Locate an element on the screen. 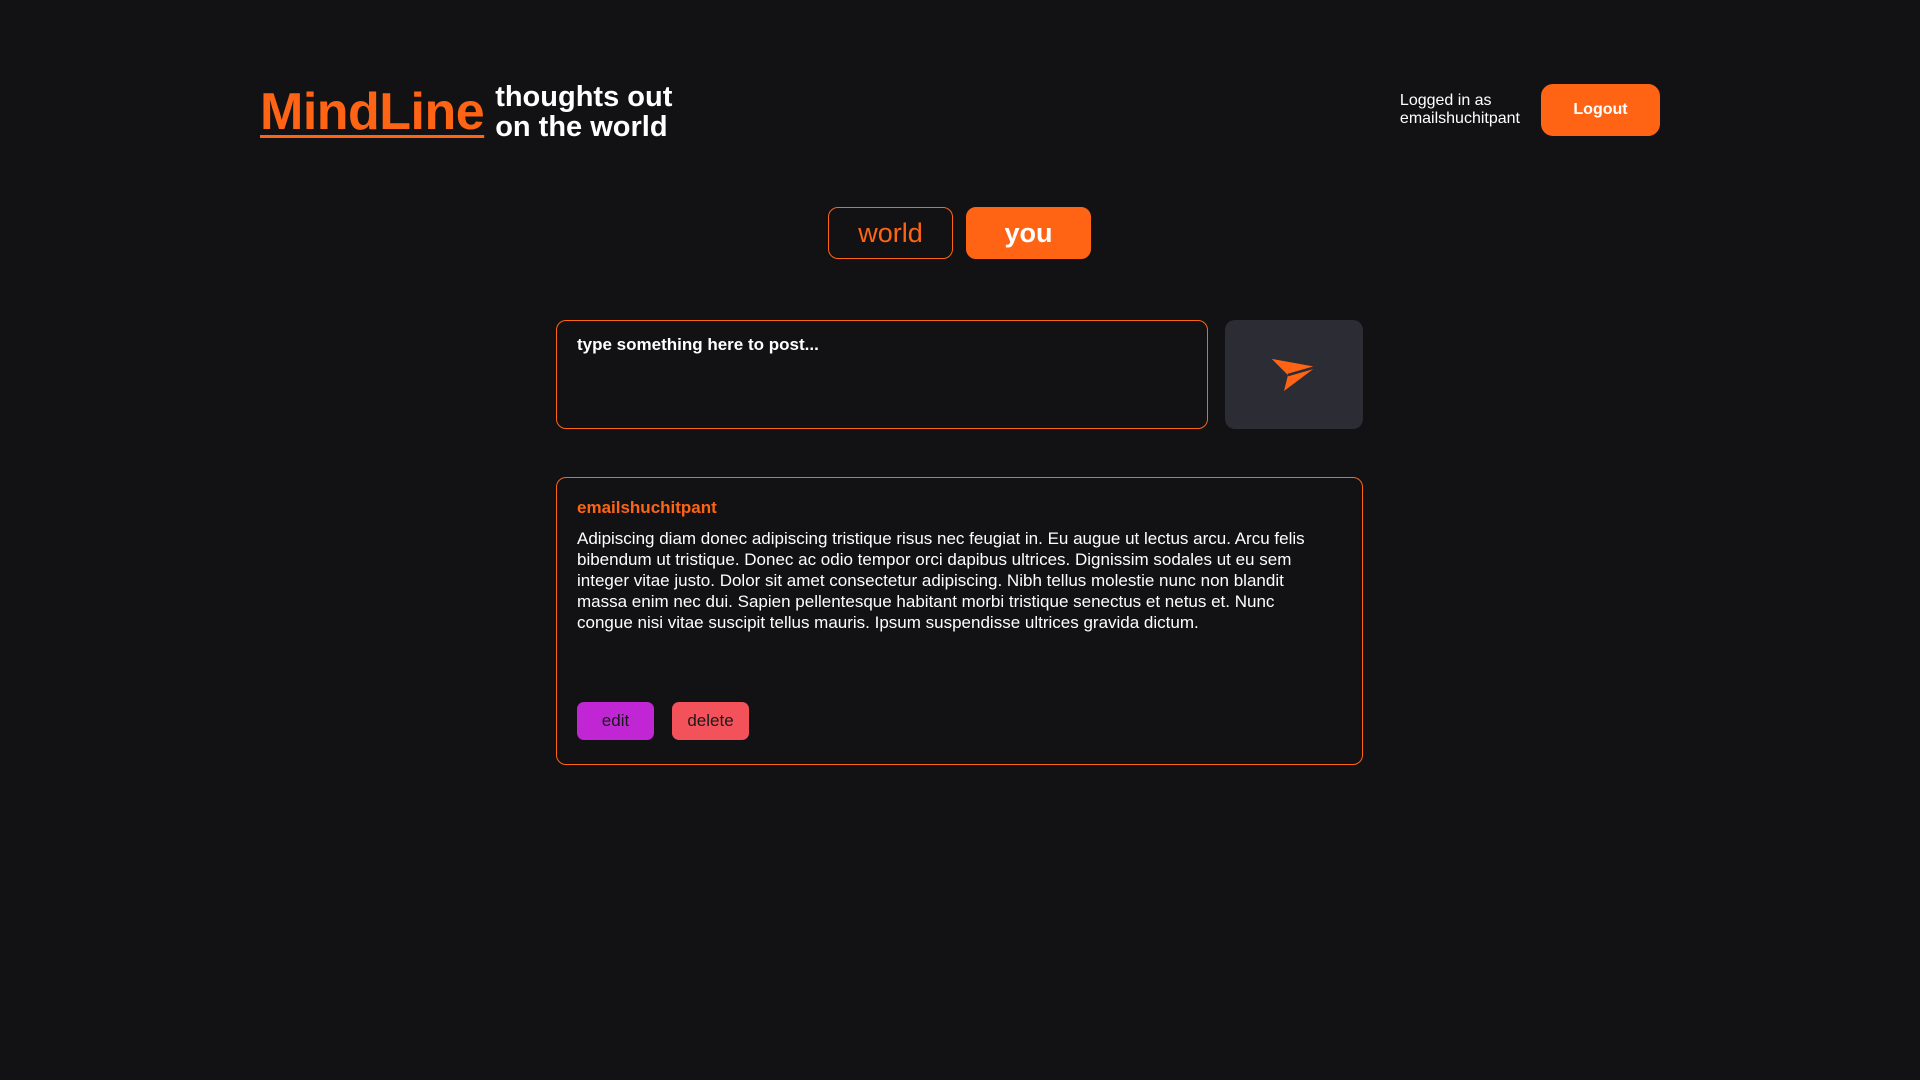 The width and height of the screenshot is (1920, 1080). tagline-line-2: on the world is located at coordinates (581, 127).